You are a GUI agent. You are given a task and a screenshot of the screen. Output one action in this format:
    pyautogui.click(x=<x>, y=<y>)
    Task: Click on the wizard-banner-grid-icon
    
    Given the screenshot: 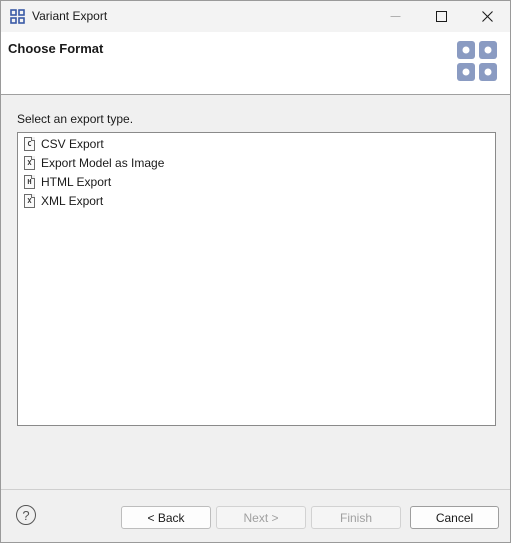 What is the action you would take?
    pyautogui.click(x=477, y=61)
    